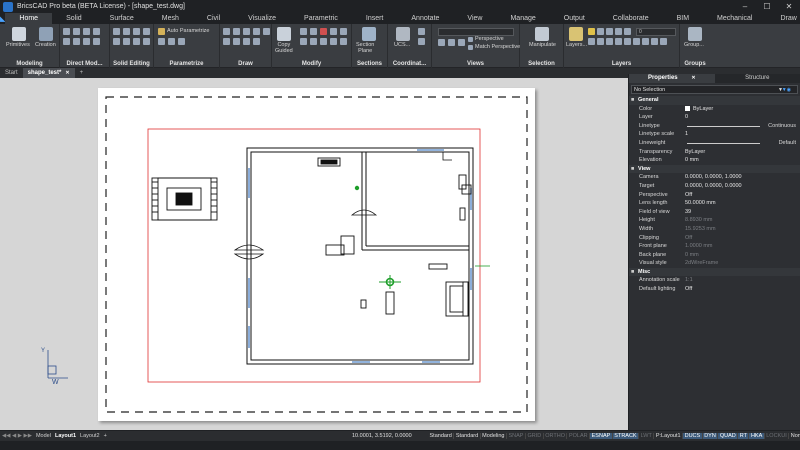 The image size is (800, 450). Describe the element at coordinates (11, 73) in the screenshot. I see `doc-tab-start: Start` at that location.